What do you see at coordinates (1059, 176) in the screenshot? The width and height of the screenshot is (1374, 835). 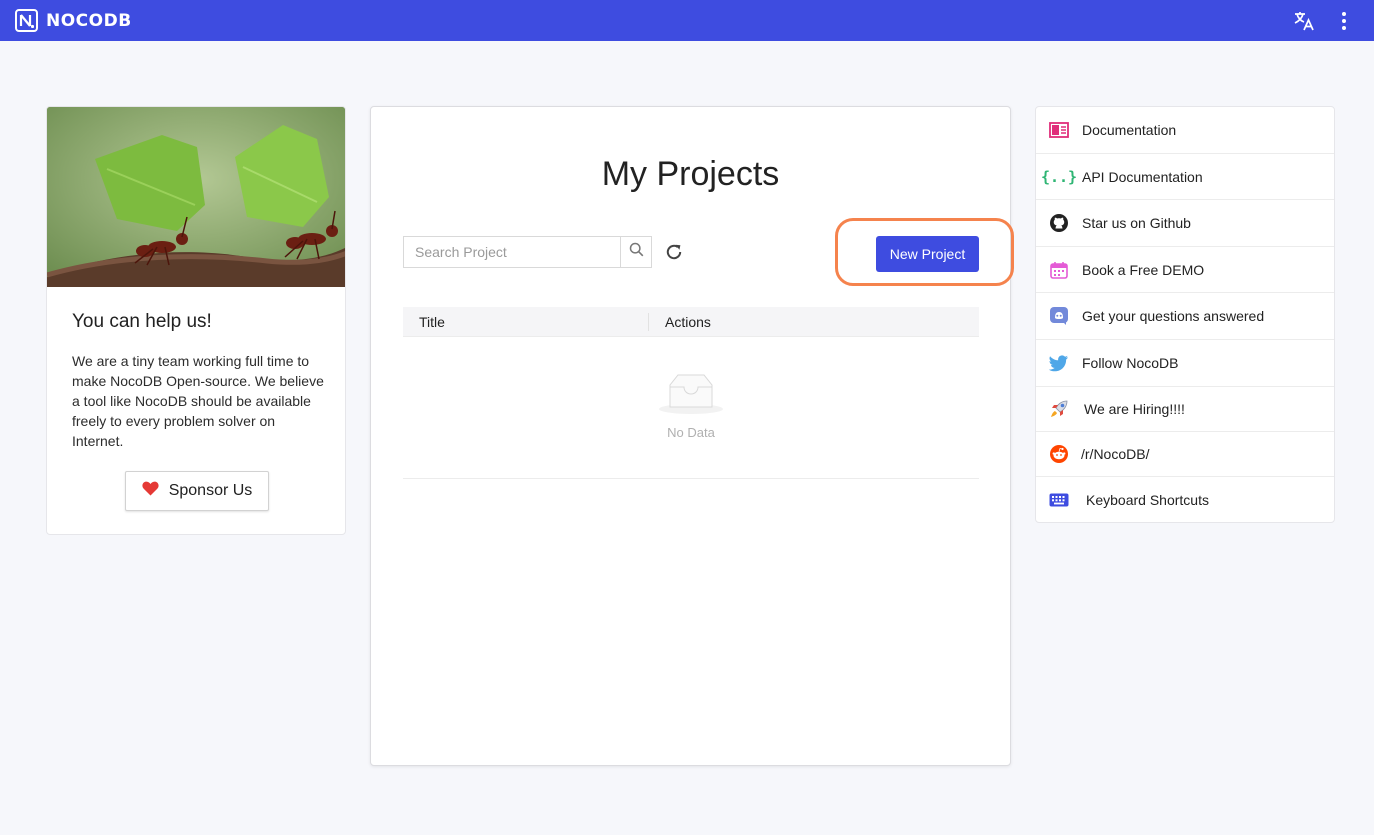 I see `braces-icon: {..}` at bounding box center [1059, 176].